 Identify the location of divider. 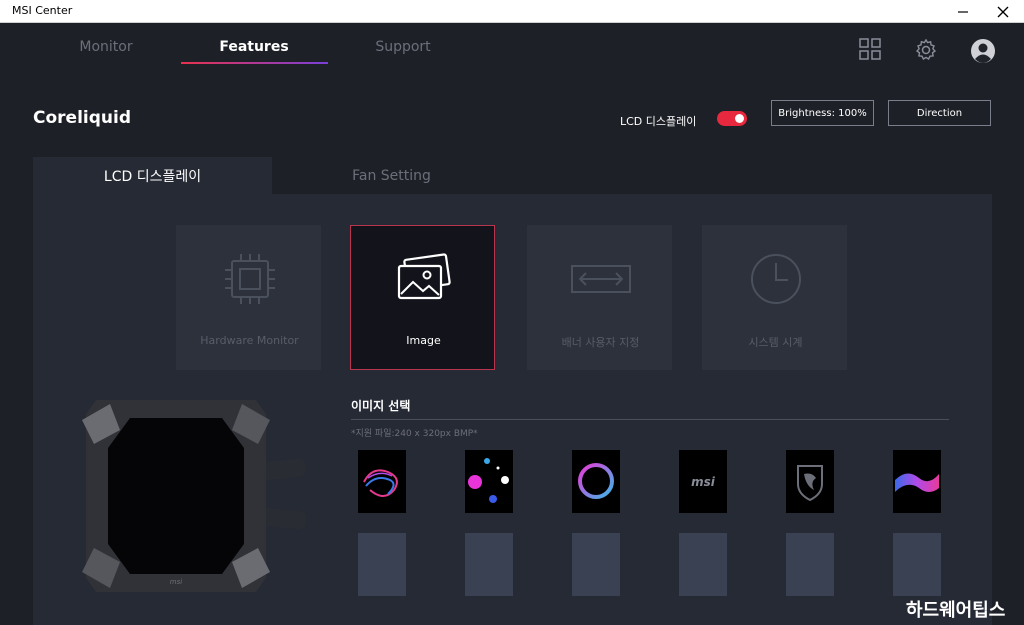
(650, 419).